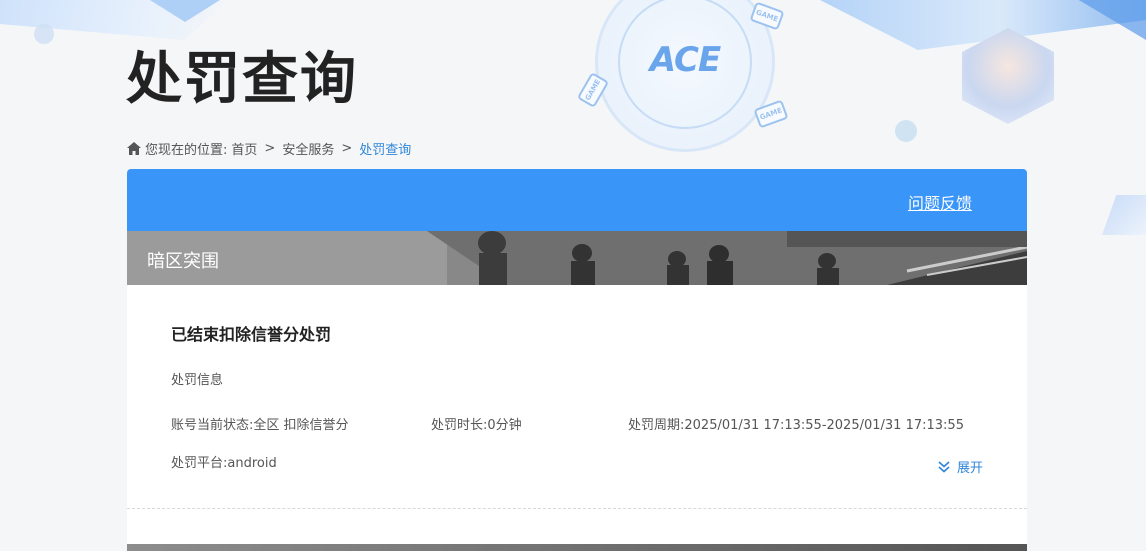 The width and height of the screenshot is (1146, 551). Describe the element at coordinates (224, 463) in the screenshot. I see `penalty-platform: 处罚平台:android` at that location.